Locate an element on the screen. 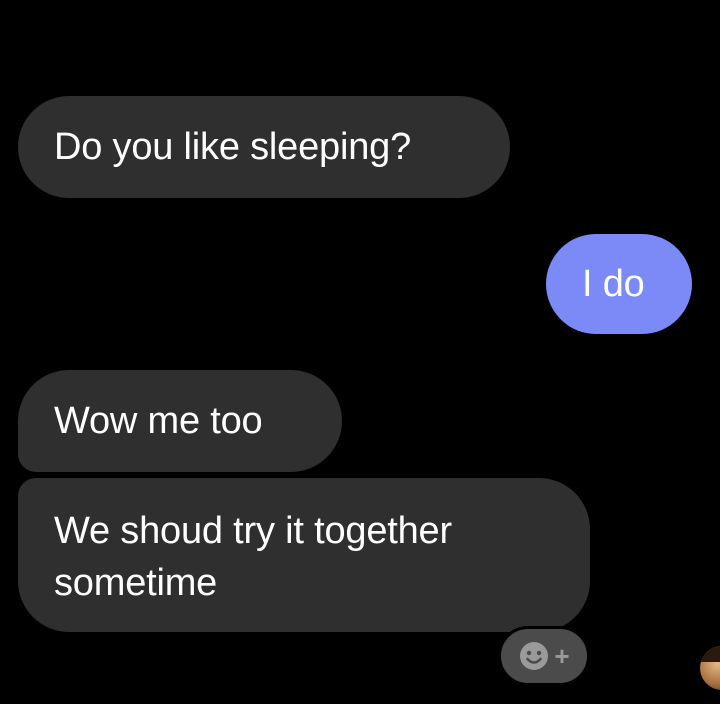 The image size is (720, 704). received-message-bubble: Do you like sleeping? is located at coordinates (264, 147).